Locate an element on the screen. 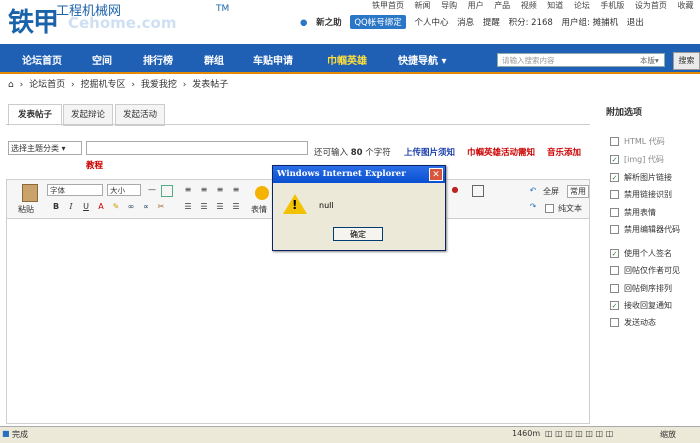 This screenshot has height=443, width=700. emoticon-icon is located at coordinates (262, 193).